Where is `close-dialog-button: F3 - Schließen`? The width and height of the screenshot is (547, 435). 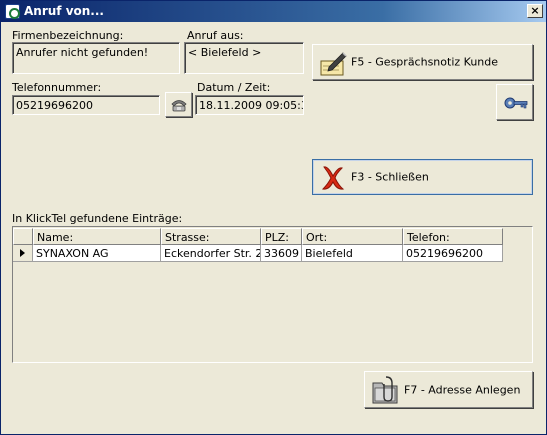 close-dialog-button: F3 - Schließen is located at coordinates (422, 177).